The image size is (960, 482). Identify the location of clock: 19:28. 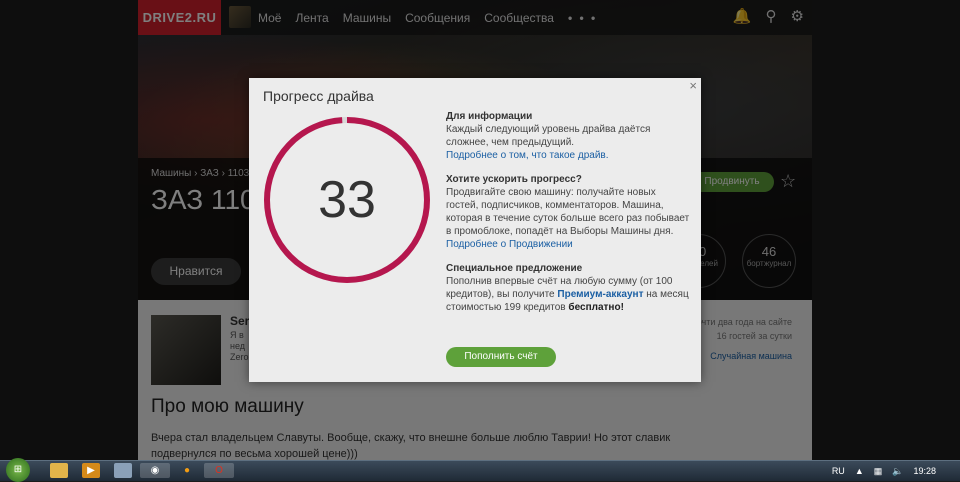
(924, 471).